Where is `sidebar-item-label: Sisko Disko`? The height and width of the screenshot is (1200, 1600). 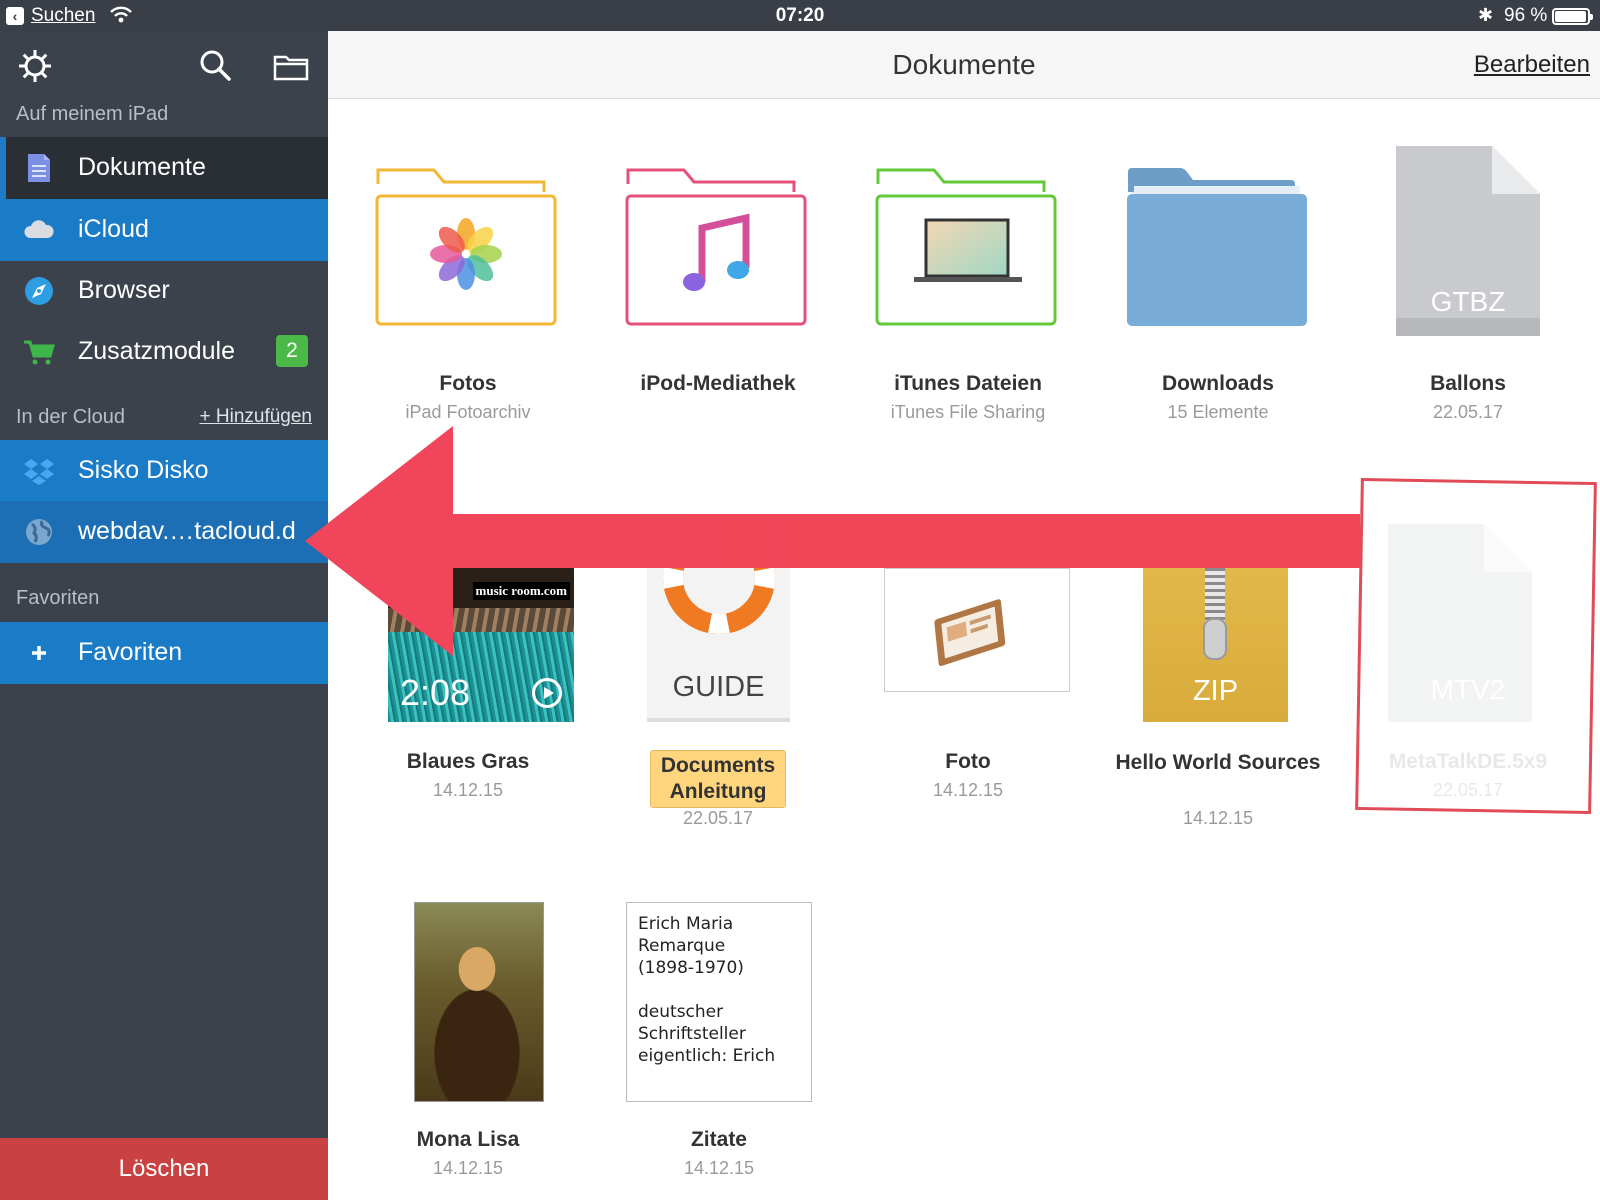
sidebar-item-label: Sisko Disko is located at coordinates (143, 470).